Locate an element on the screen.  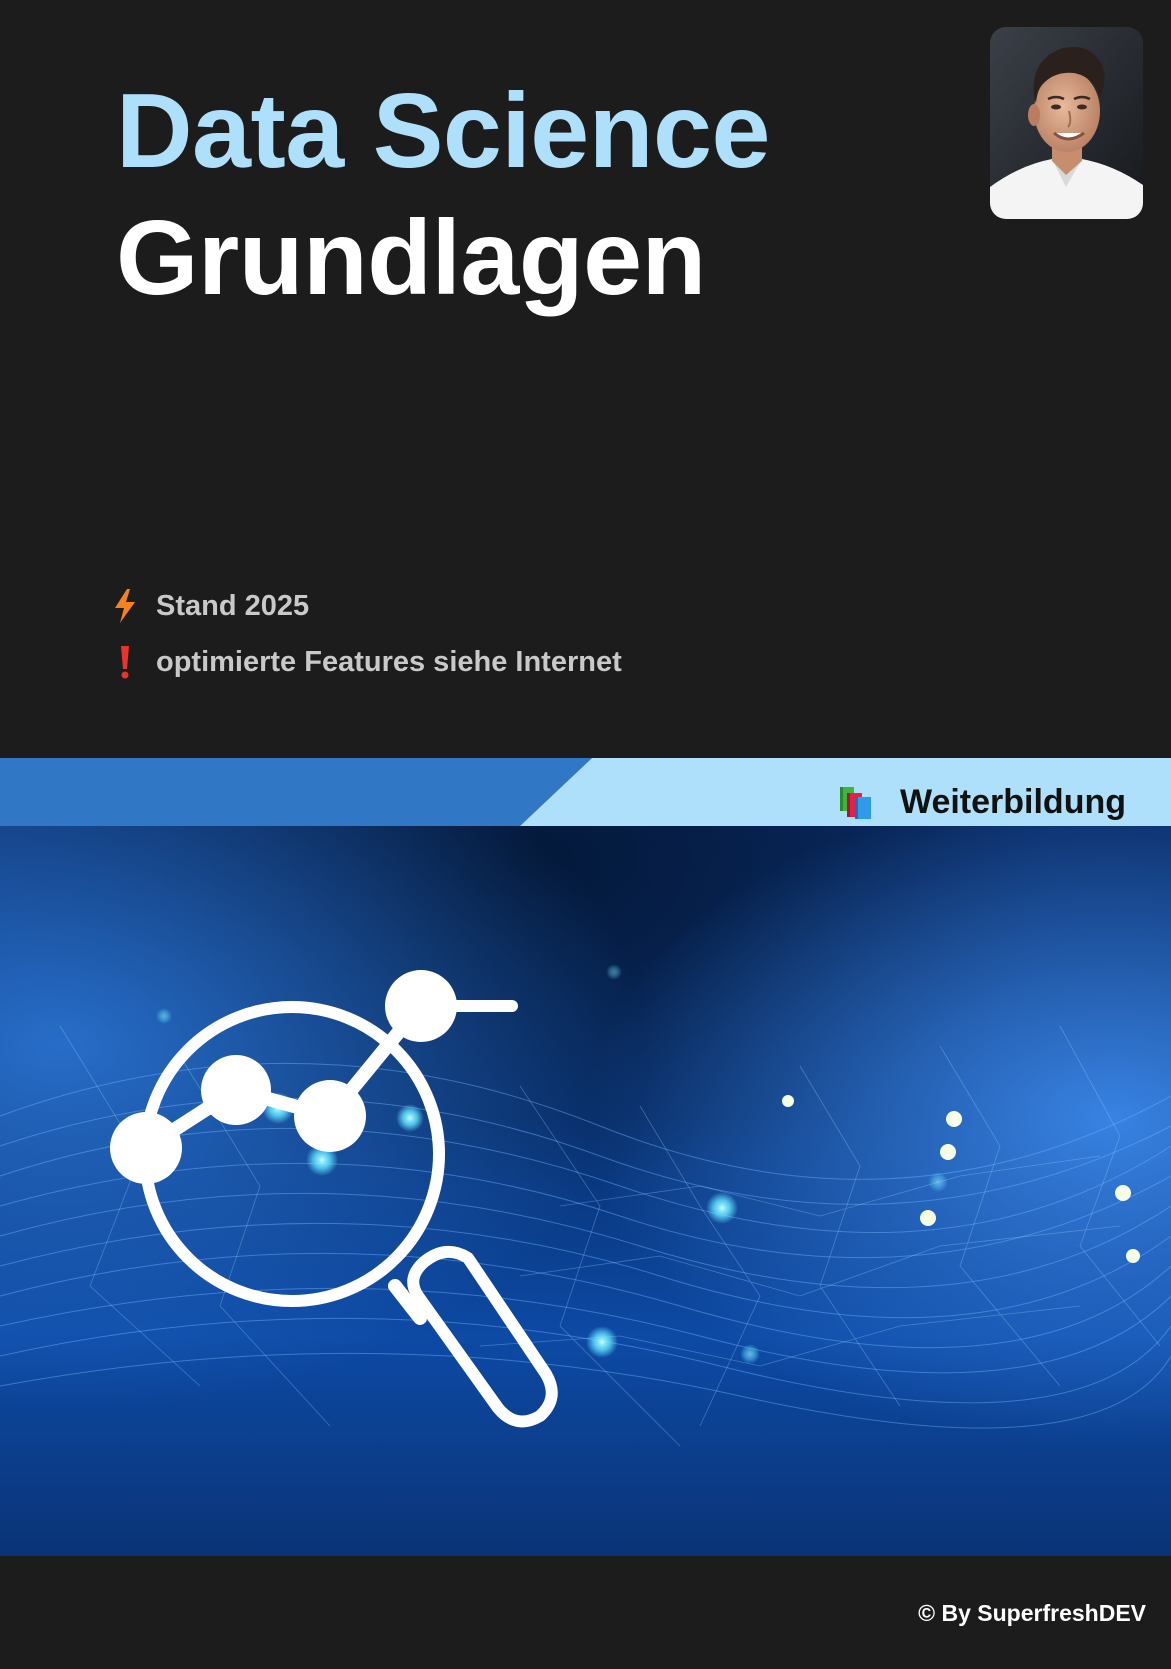
badge-weiterbildung: Weiterbildung is located at coordinates (982, 802).